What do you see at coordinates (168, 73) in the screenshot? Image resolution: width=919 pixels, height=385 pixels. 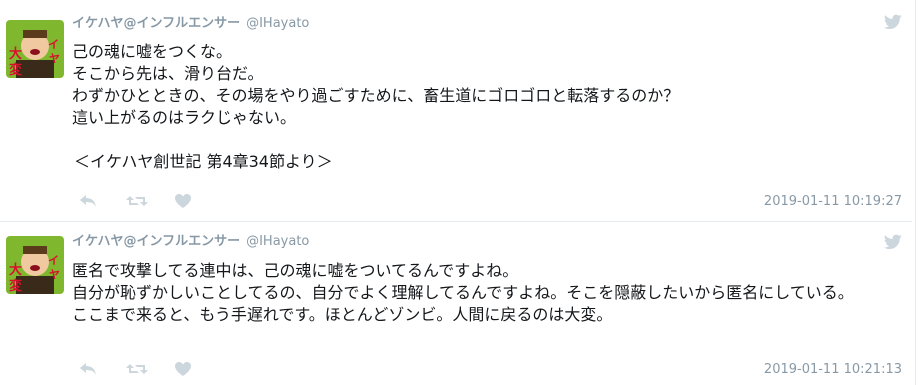 I see `tweet-text-line: そこから先は、滑り台だ。` at bounding box center [168, 73].